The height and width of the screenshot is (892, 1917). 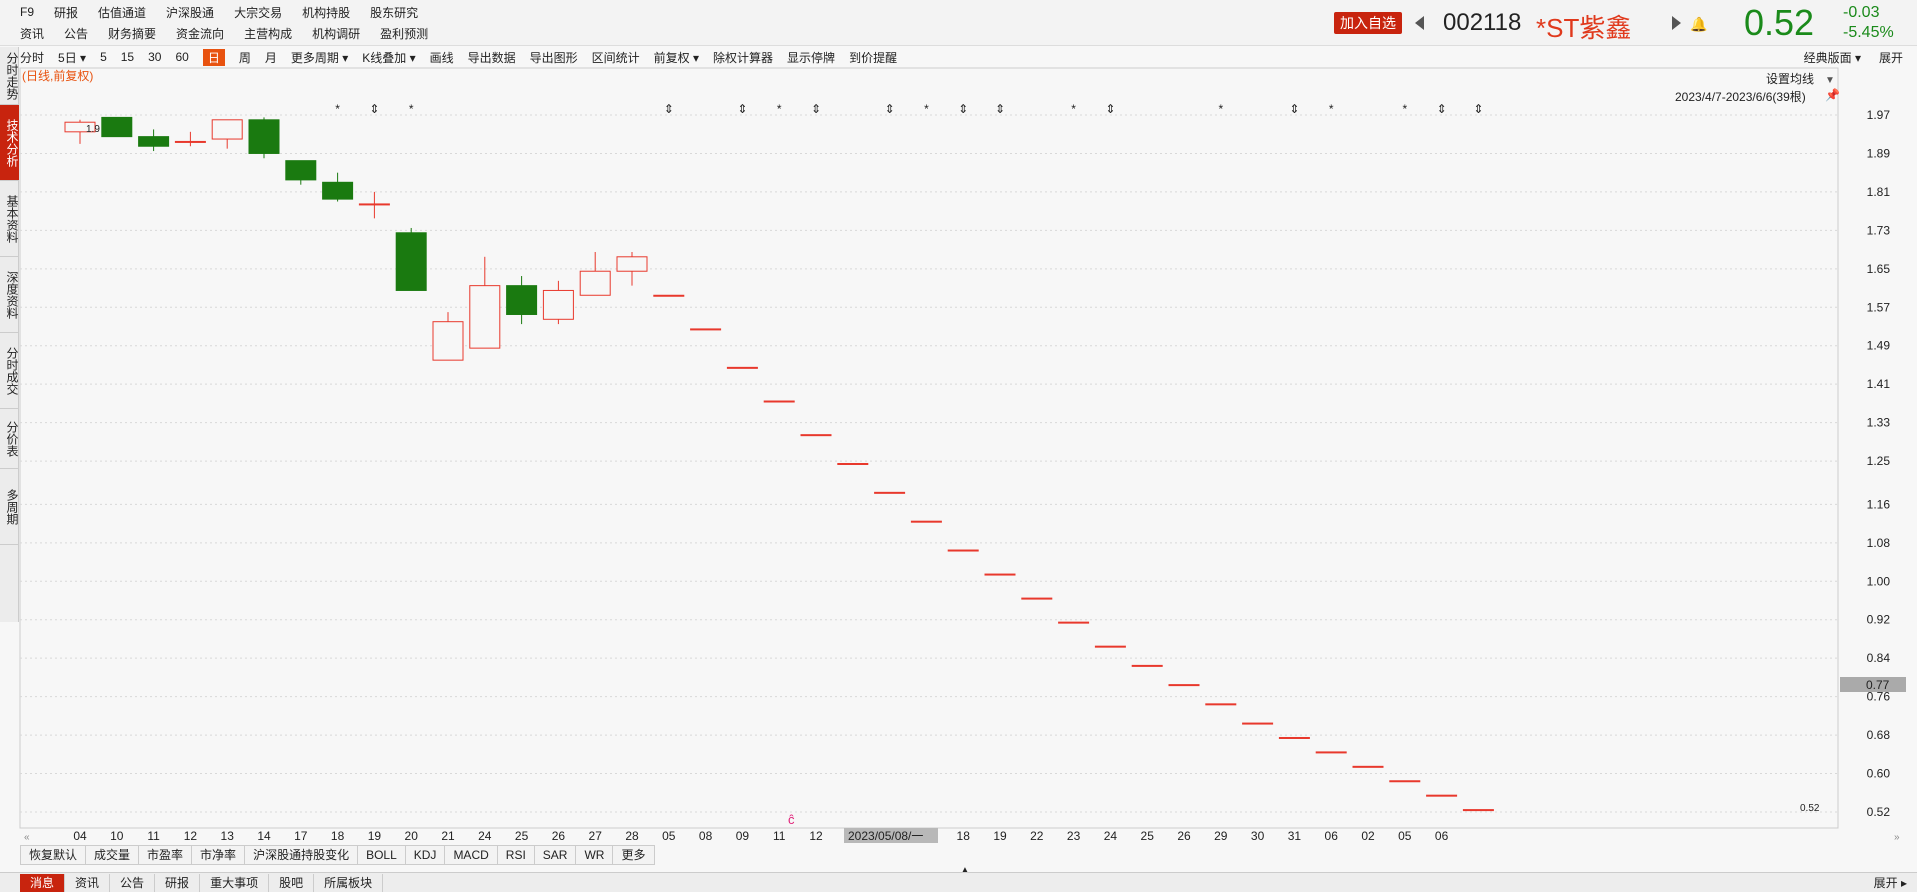 What do you see at coordinates (166, 855) in the screenshot?
I see `tab-pe: 市盈率` at bounding box center [166, 855].